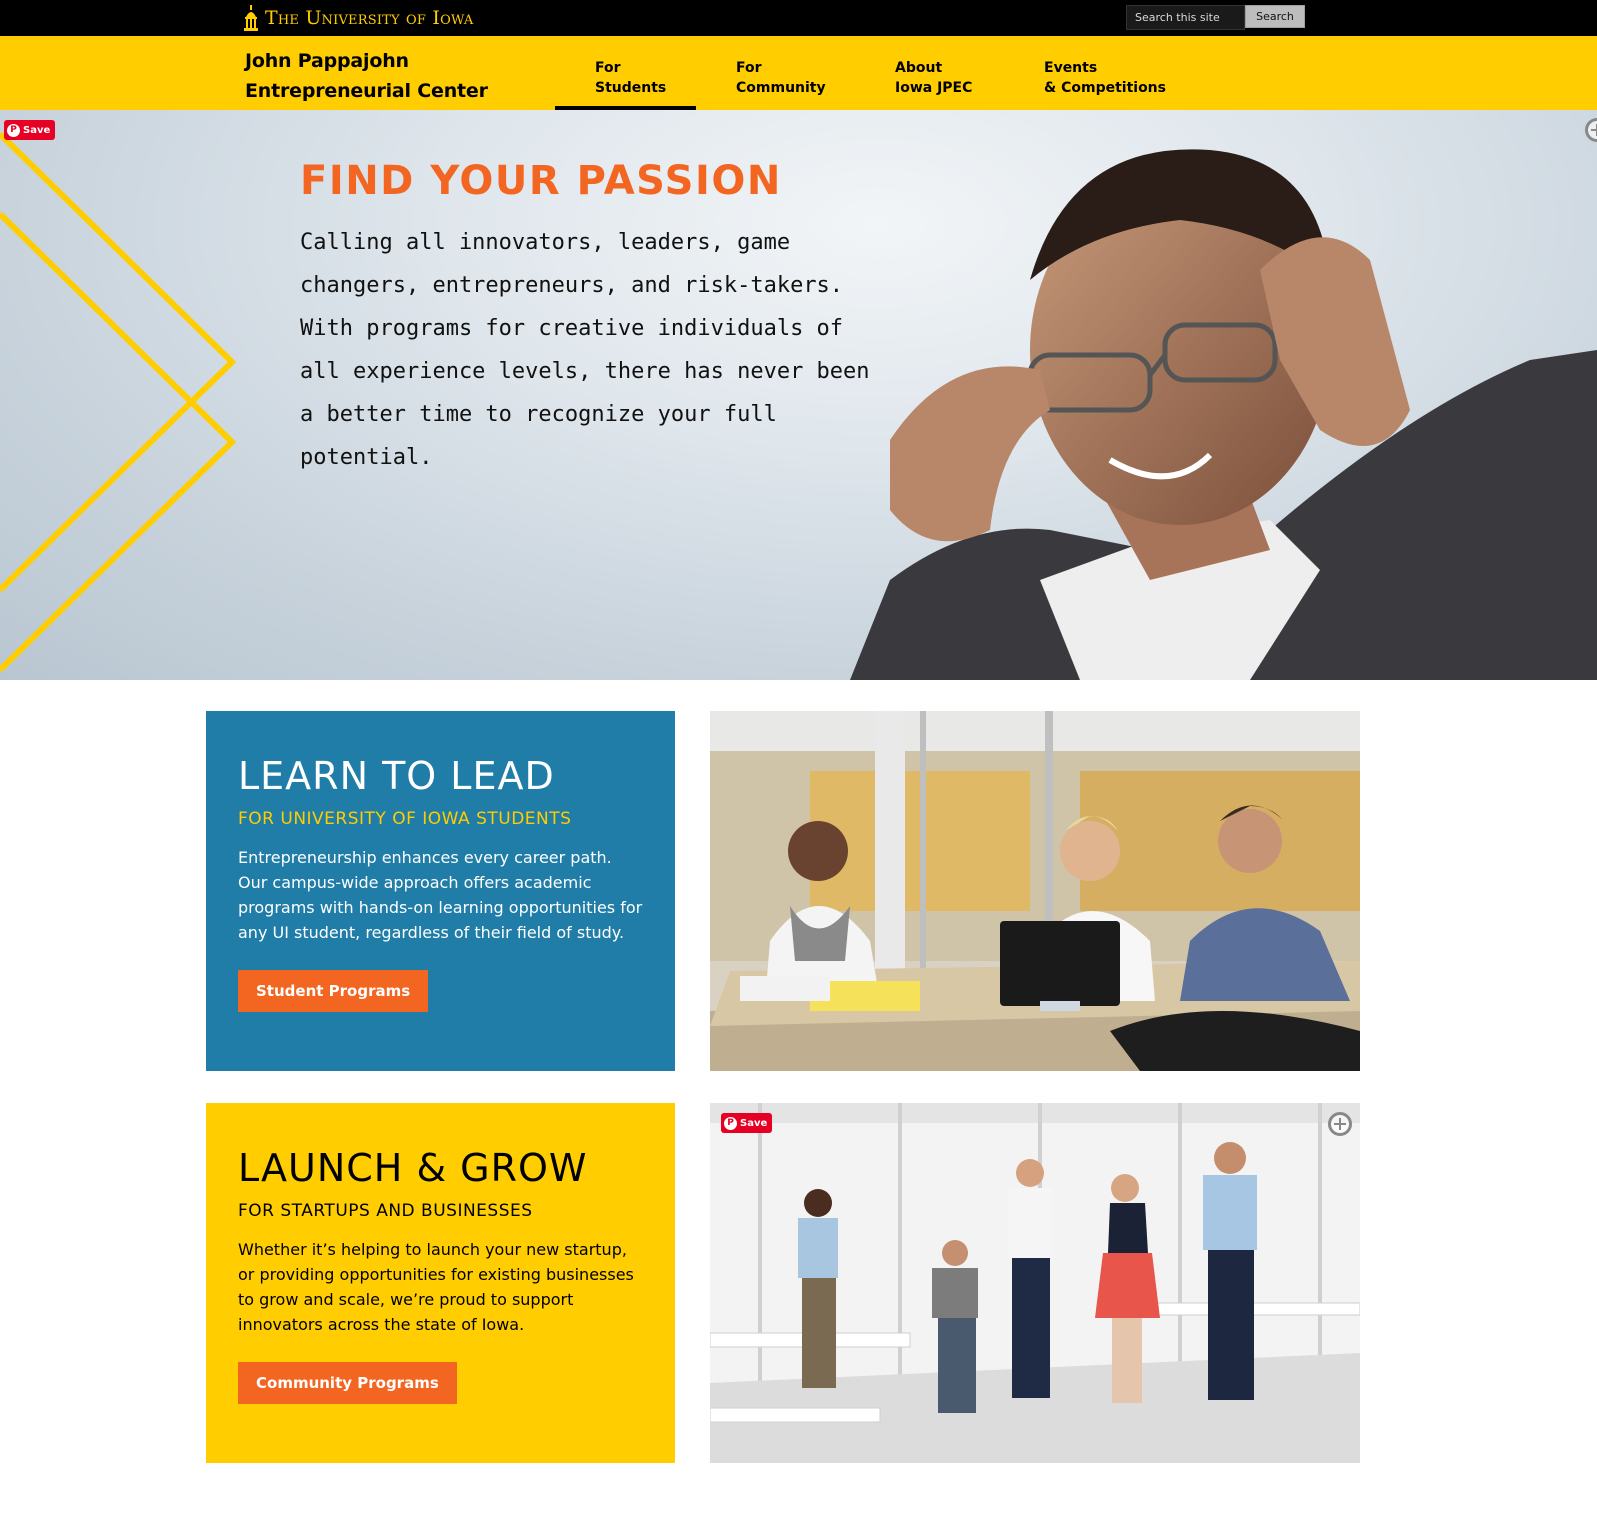 This screenshot has width=1597, height=1526. Describe the element at coordinates (1275, 16) in the screenshot. I see `search-button: Search` at that location.